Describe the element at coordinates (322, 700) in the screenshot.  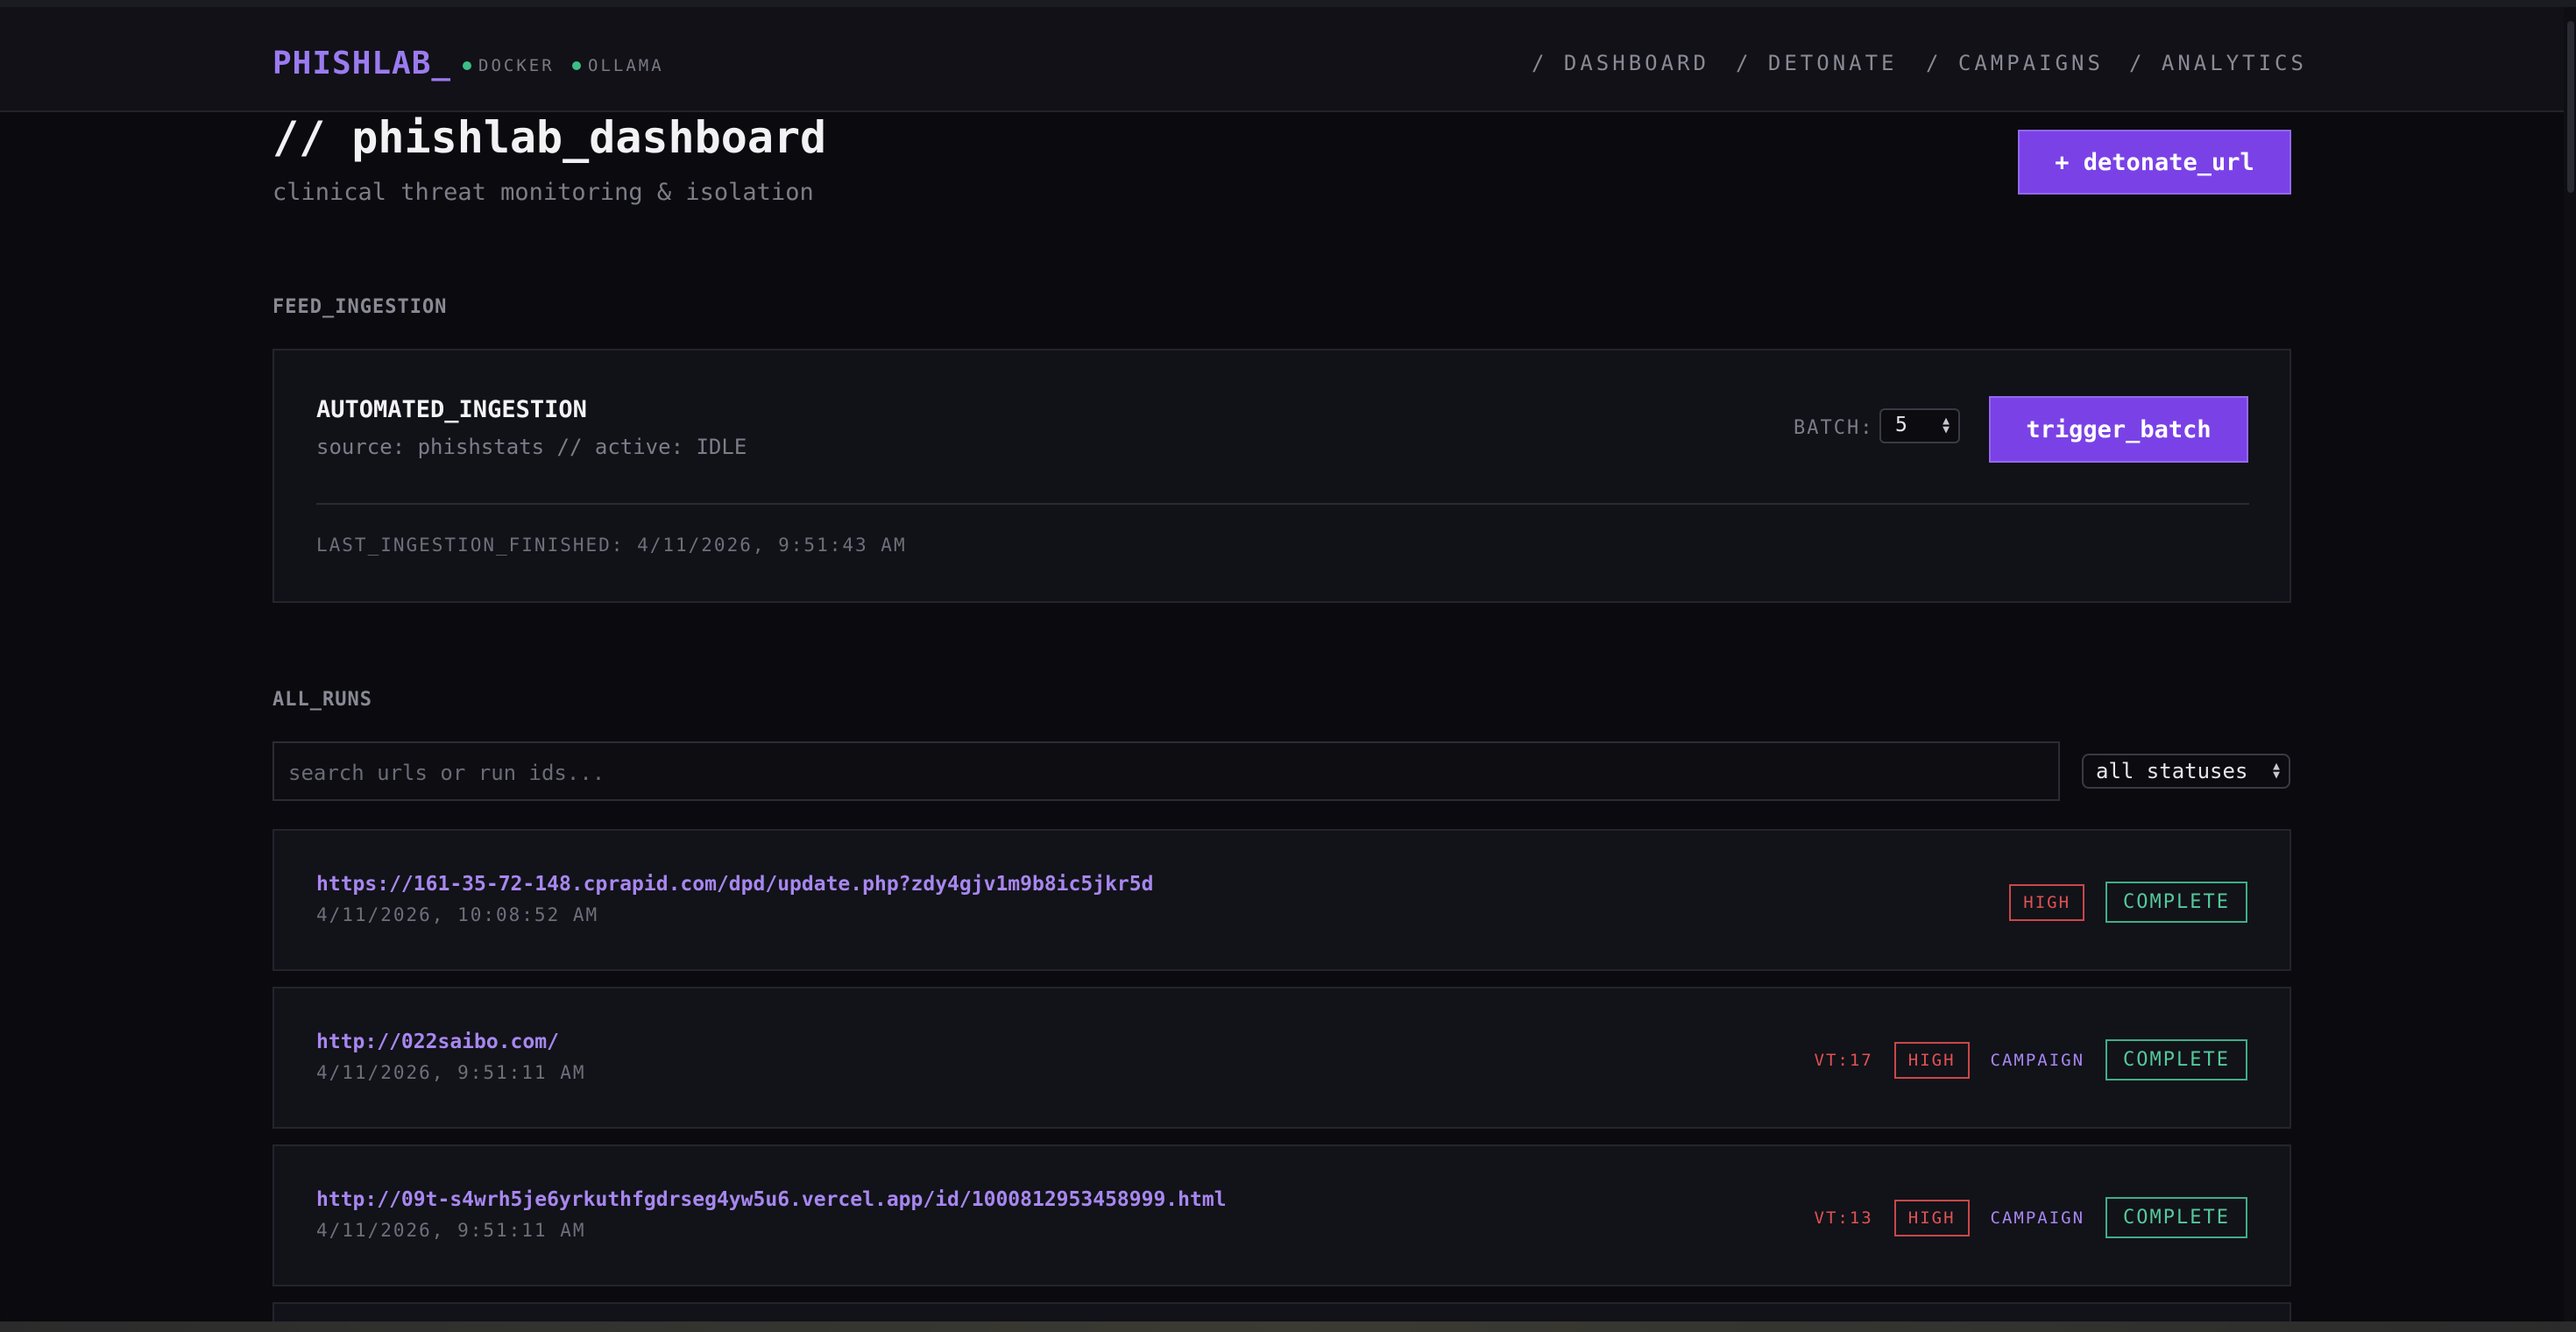
I see `runs-section-label: ALL_RUNS` at that location.